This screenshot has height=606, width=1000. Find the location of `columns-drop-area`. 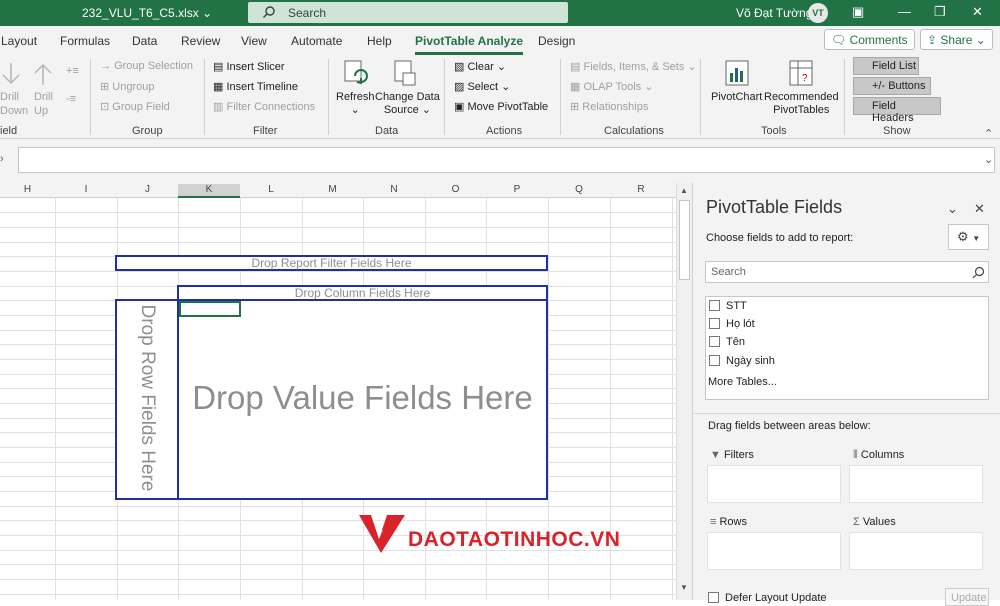

columns-drop-area is located at coordinates (916, 484).